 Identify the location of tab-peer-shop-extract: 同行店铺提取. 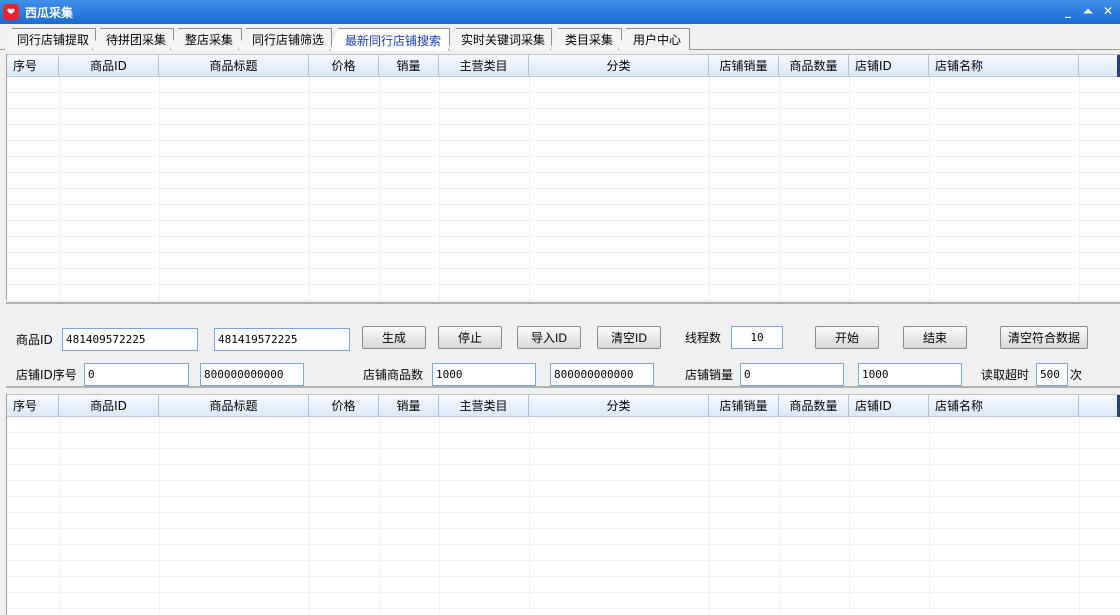
(50, 39).